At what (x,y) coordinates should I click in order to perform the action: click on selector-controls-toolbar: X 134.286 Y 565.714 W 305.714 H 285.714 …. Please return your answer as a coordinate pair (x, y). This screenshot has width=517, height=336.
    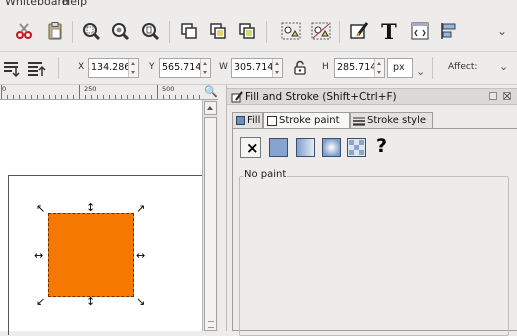
    Looking at the image, I should click on (258, 68).